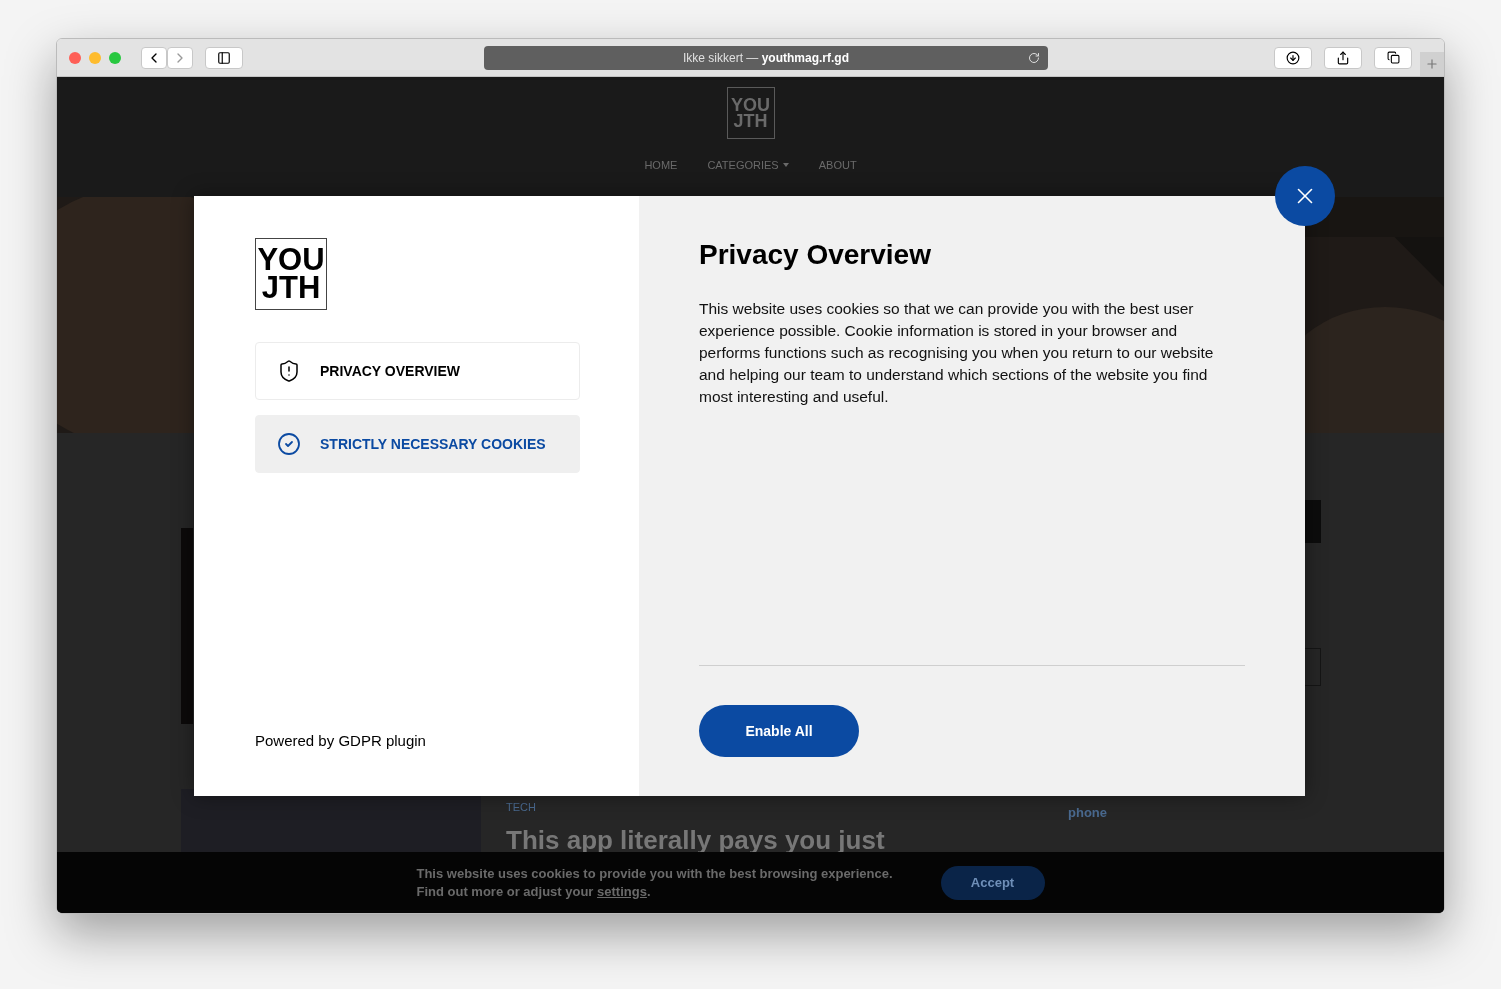 The image size is (1501, 989). I want to click on sidebar-icon, so click(224, 57).